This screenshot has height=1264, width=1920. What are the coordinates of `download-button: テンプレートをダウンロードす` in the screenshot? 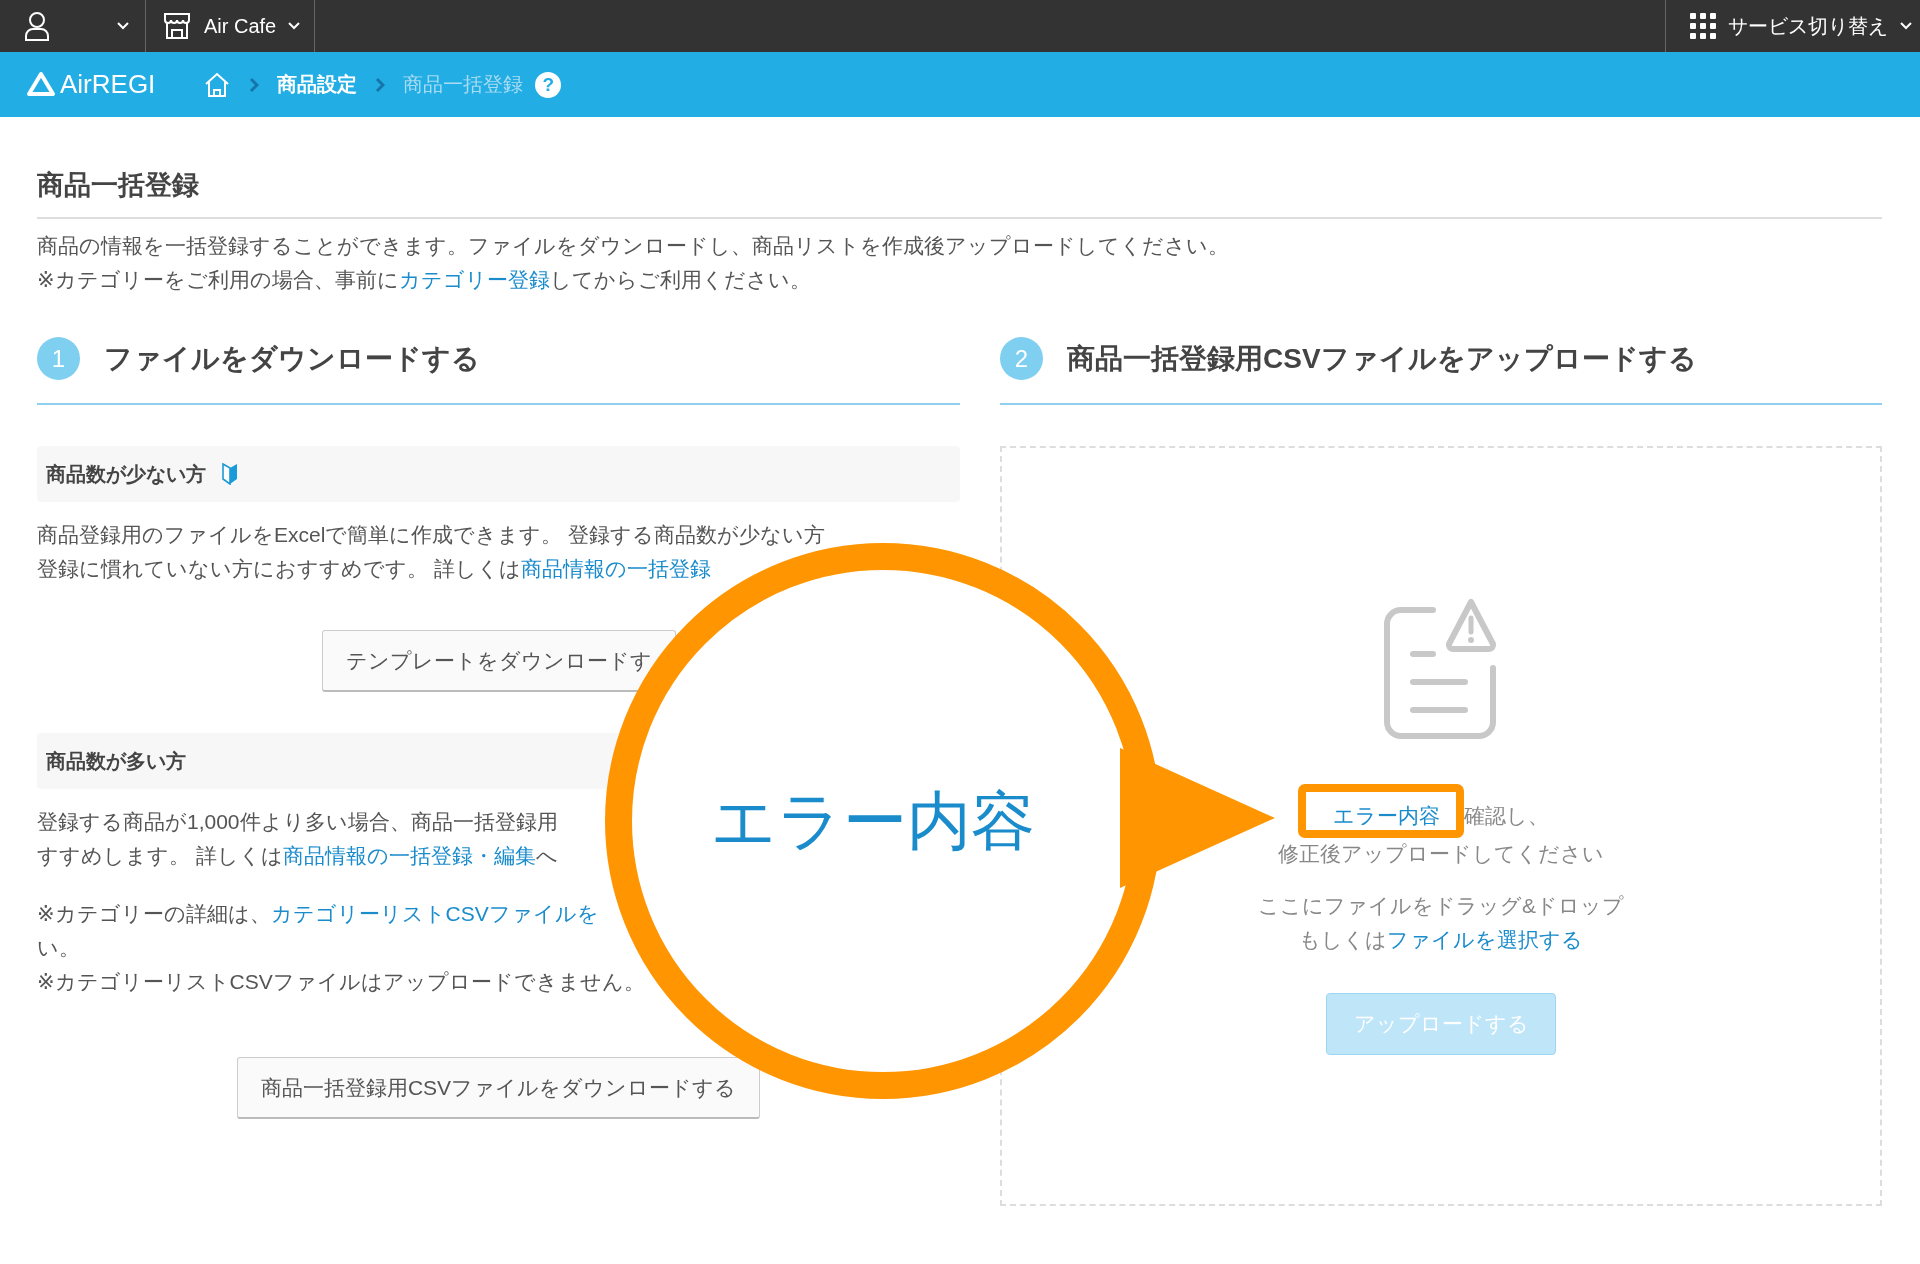 It's located at (498, 661).